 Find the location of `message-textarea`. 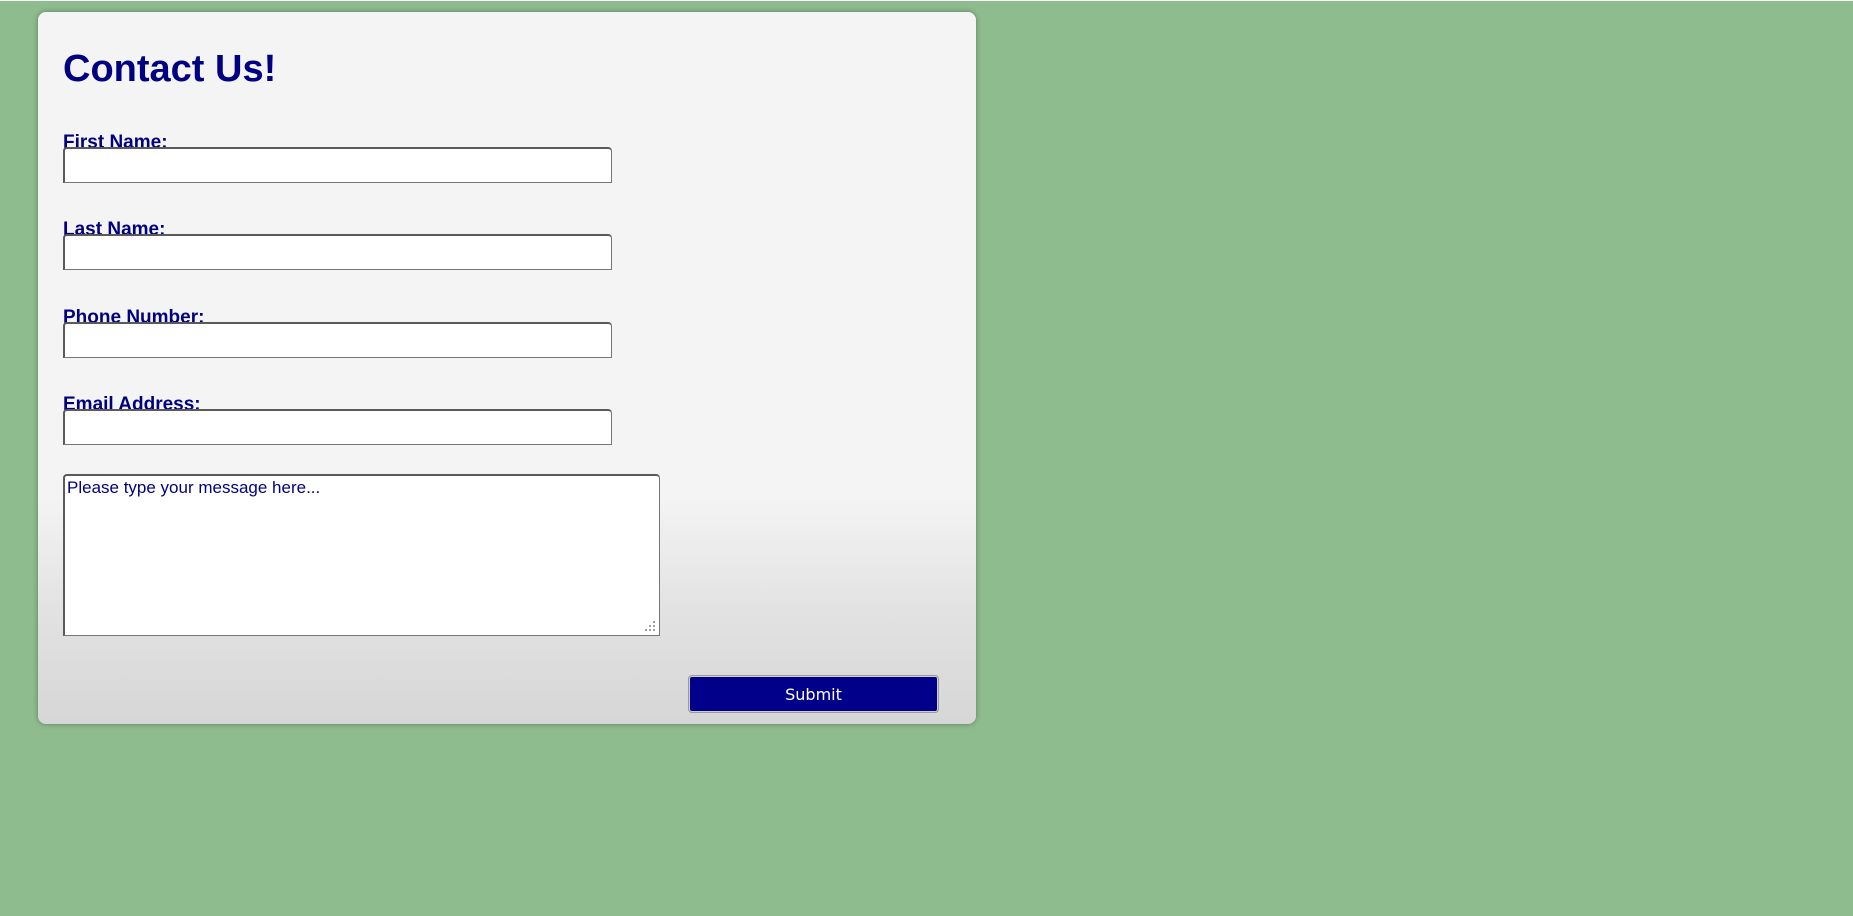

message-textarea is located at coordinates (361, 555).